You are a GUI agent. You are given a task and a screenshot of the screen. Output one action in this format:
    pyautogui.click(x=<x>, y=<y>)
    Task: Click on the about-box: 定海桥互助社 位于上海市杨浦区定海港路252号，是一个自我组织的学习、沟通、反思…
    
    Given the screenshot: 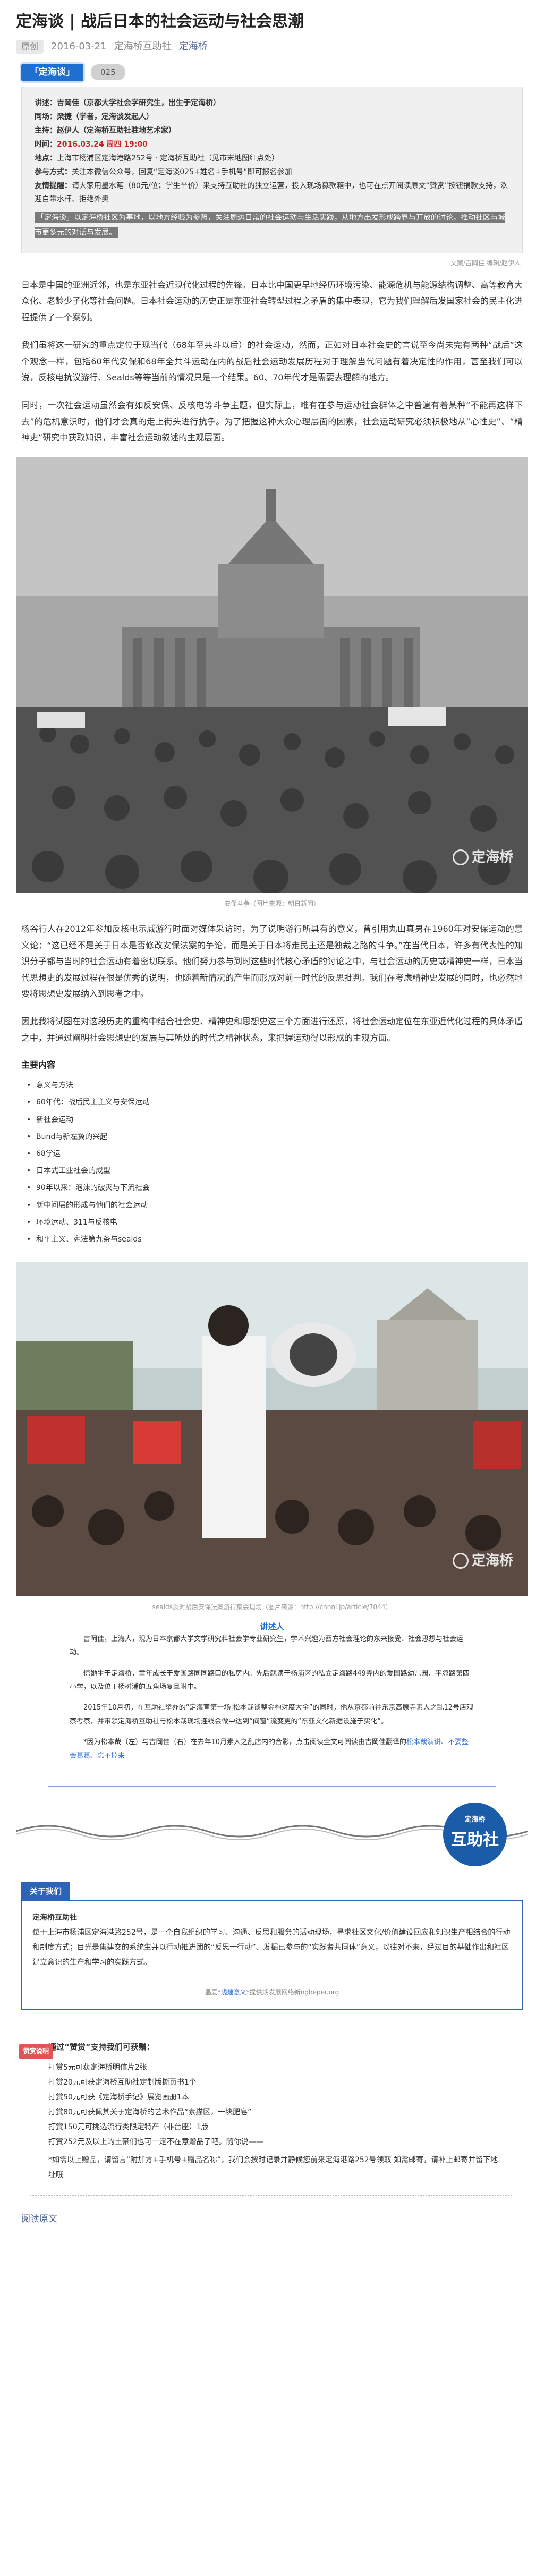 What is the action you would take?
    pyautogui.click(x=272, y=1955)
    